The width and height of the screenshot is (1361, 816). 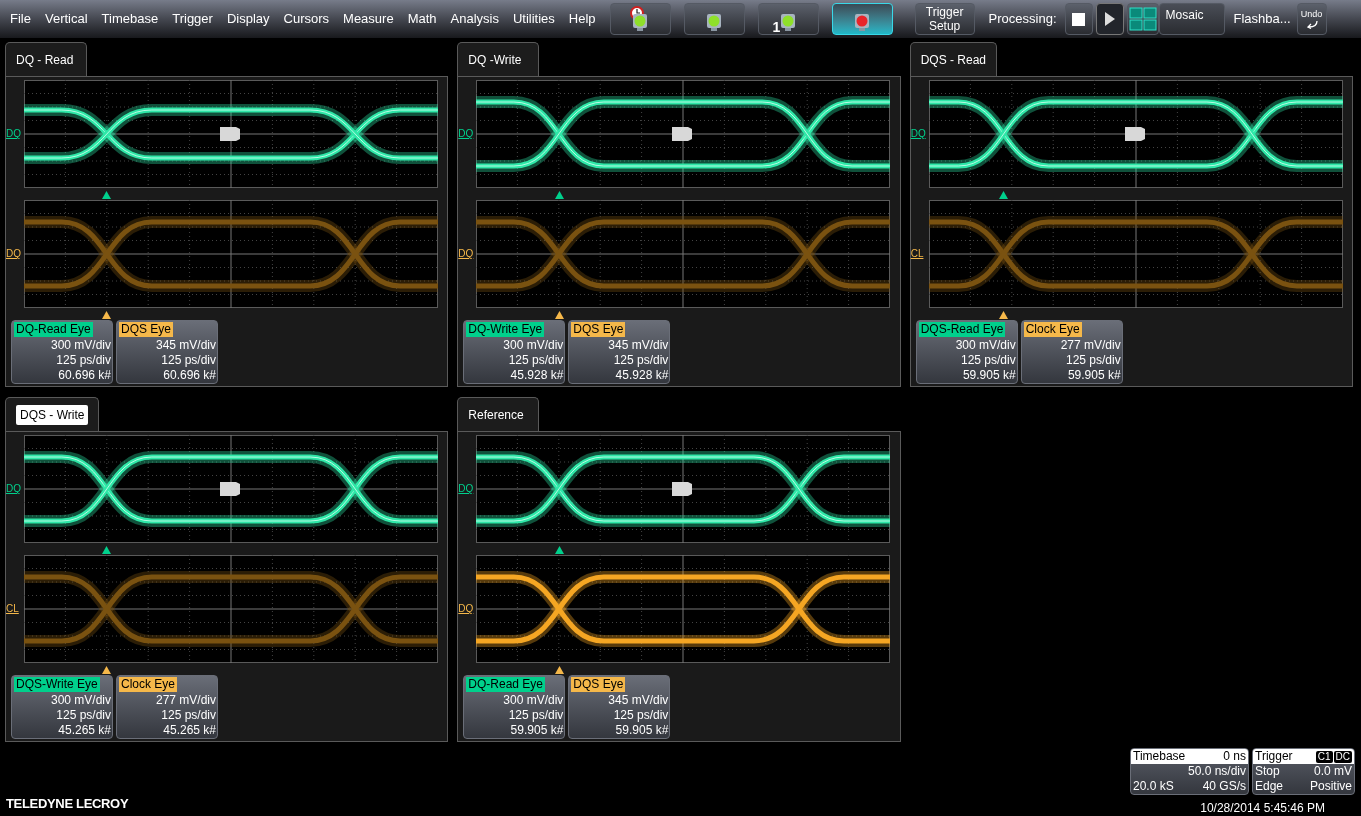 I want to click on trace-descriptor: DQS Eye 345 mV/div 125 ps/div 59.905 k#, so click(x=619, y=707).